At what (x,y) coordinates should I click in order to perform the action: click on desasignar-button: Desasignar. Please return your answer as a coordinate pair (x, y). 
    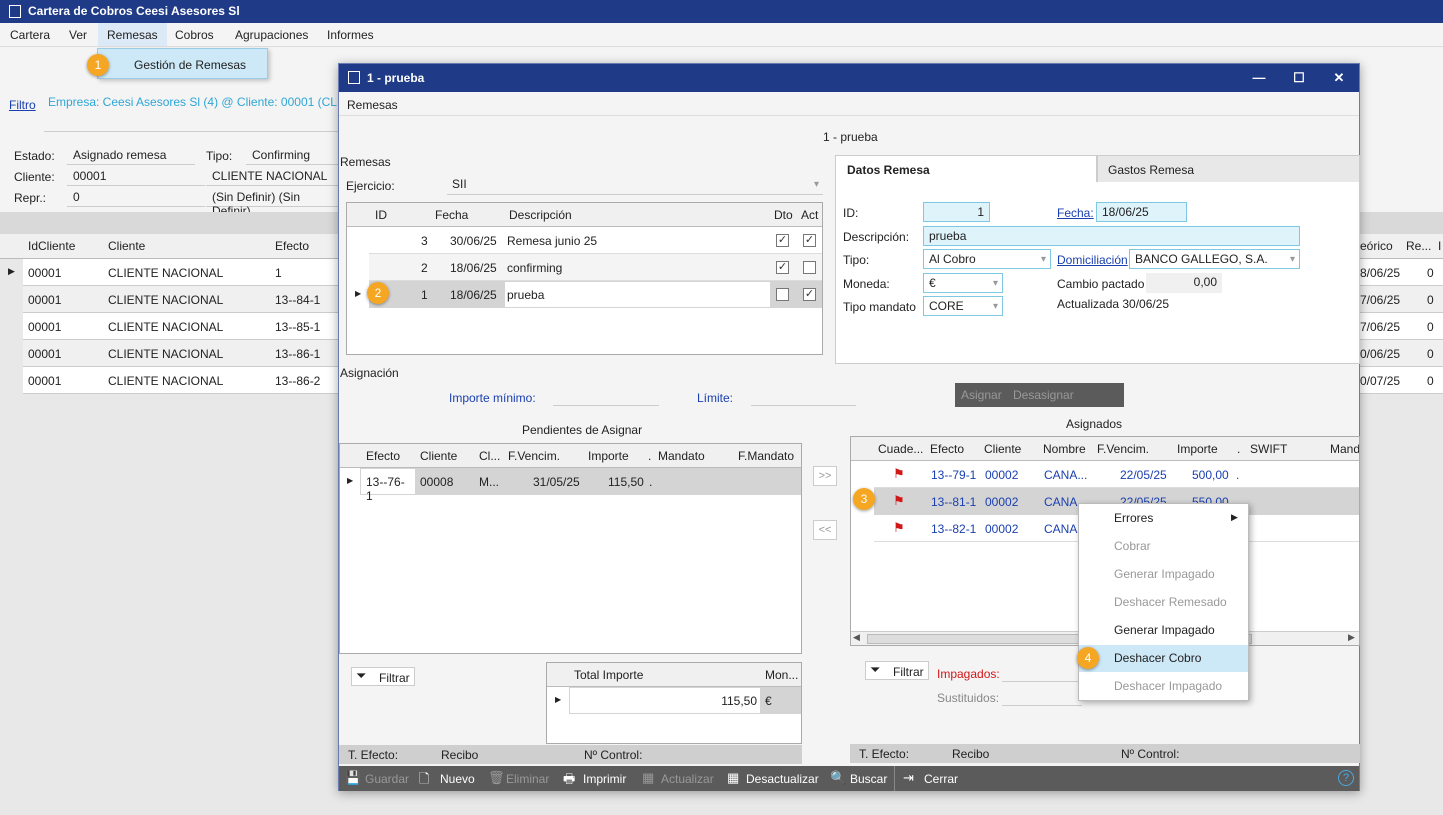
    Looking at the image, I should click on (1043, 395).